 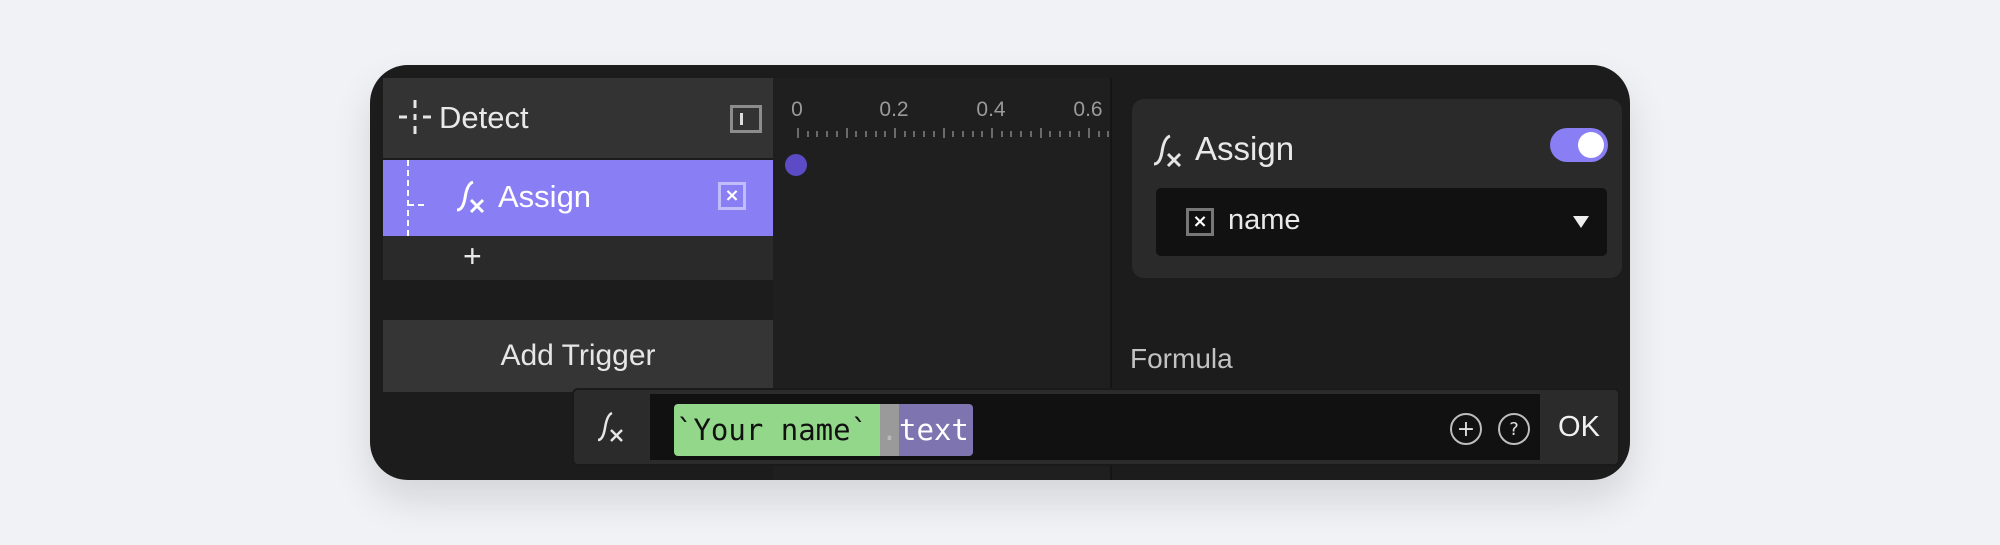 What do you see at coordinates (746, 119) in the screenshot?
I see `panel-toggle-icon` at bounding box center [746, 119].